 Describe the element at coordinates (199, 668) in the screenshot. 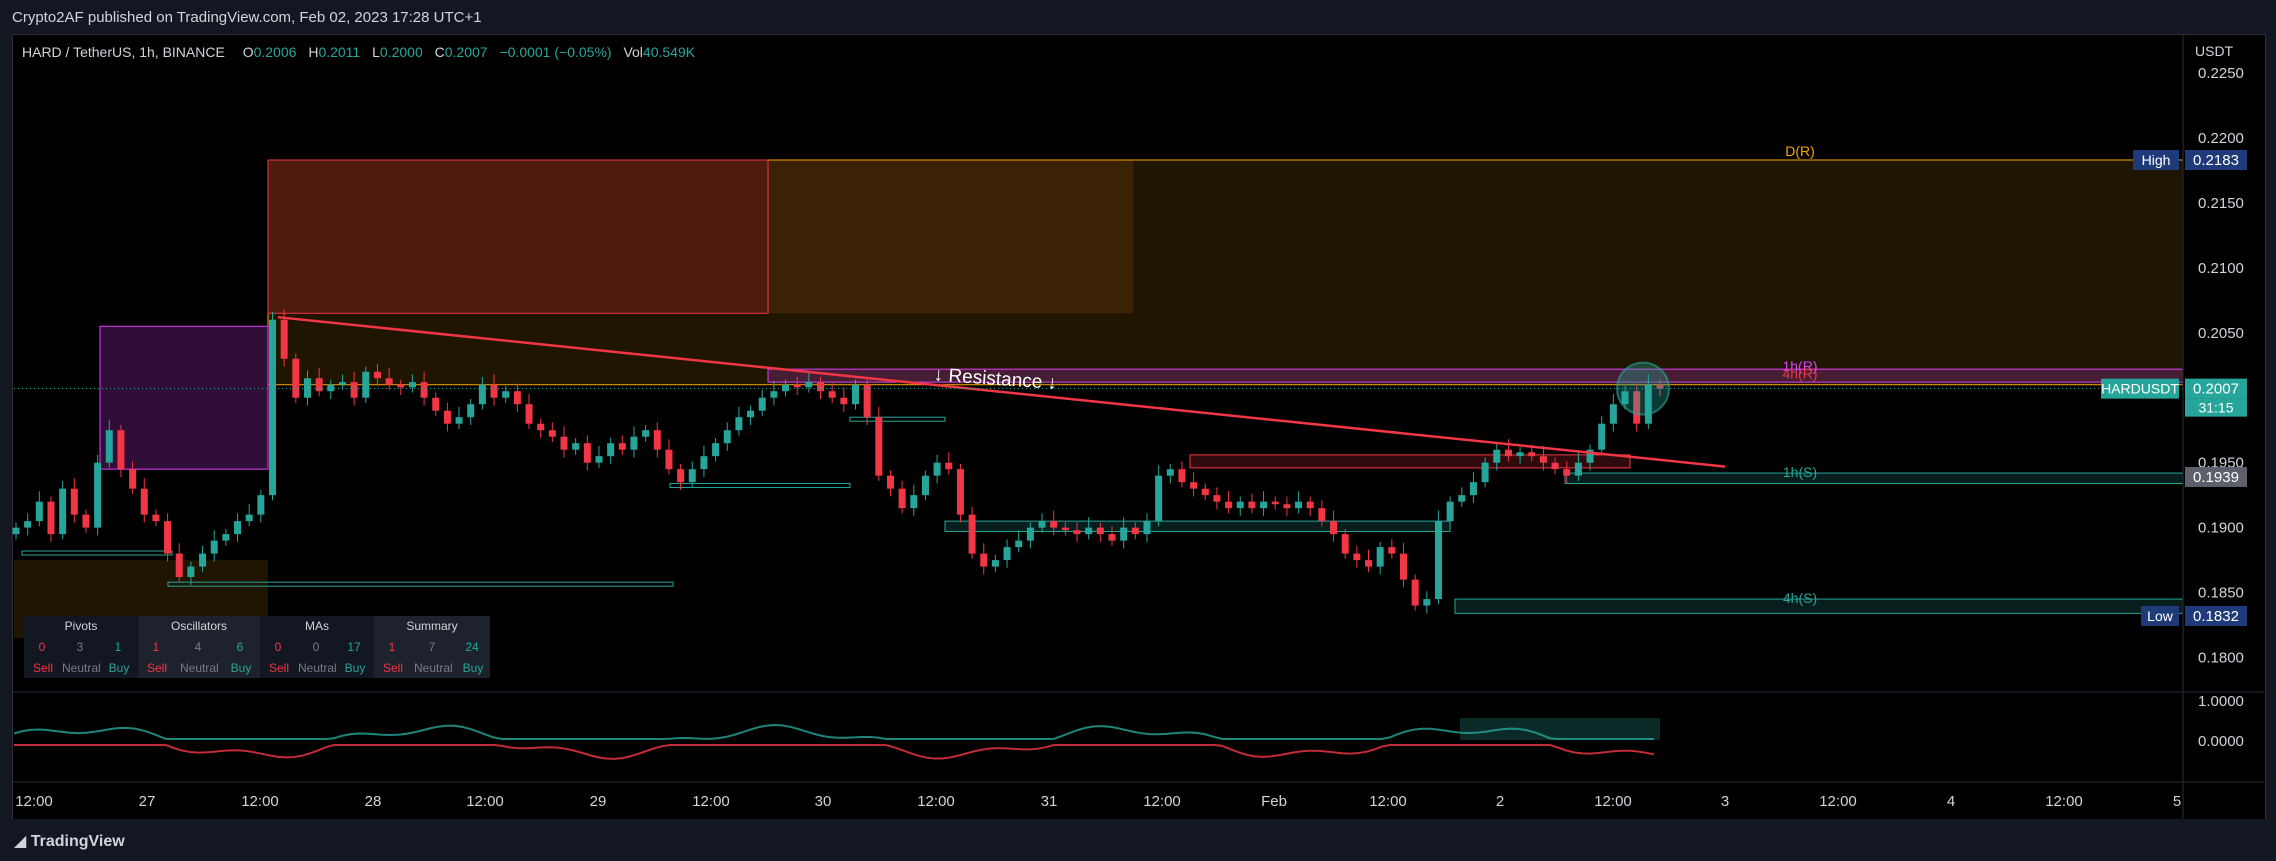

I see `tech-neutral-label: Neutral` at that location.